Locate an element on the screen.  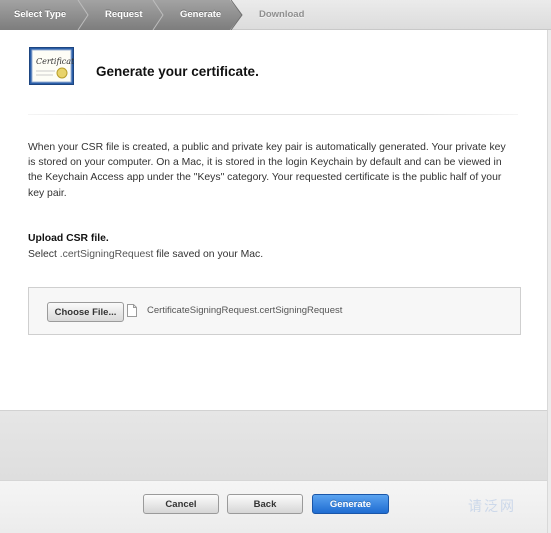
scrollbar-edge is located at coordinates (549, 281).